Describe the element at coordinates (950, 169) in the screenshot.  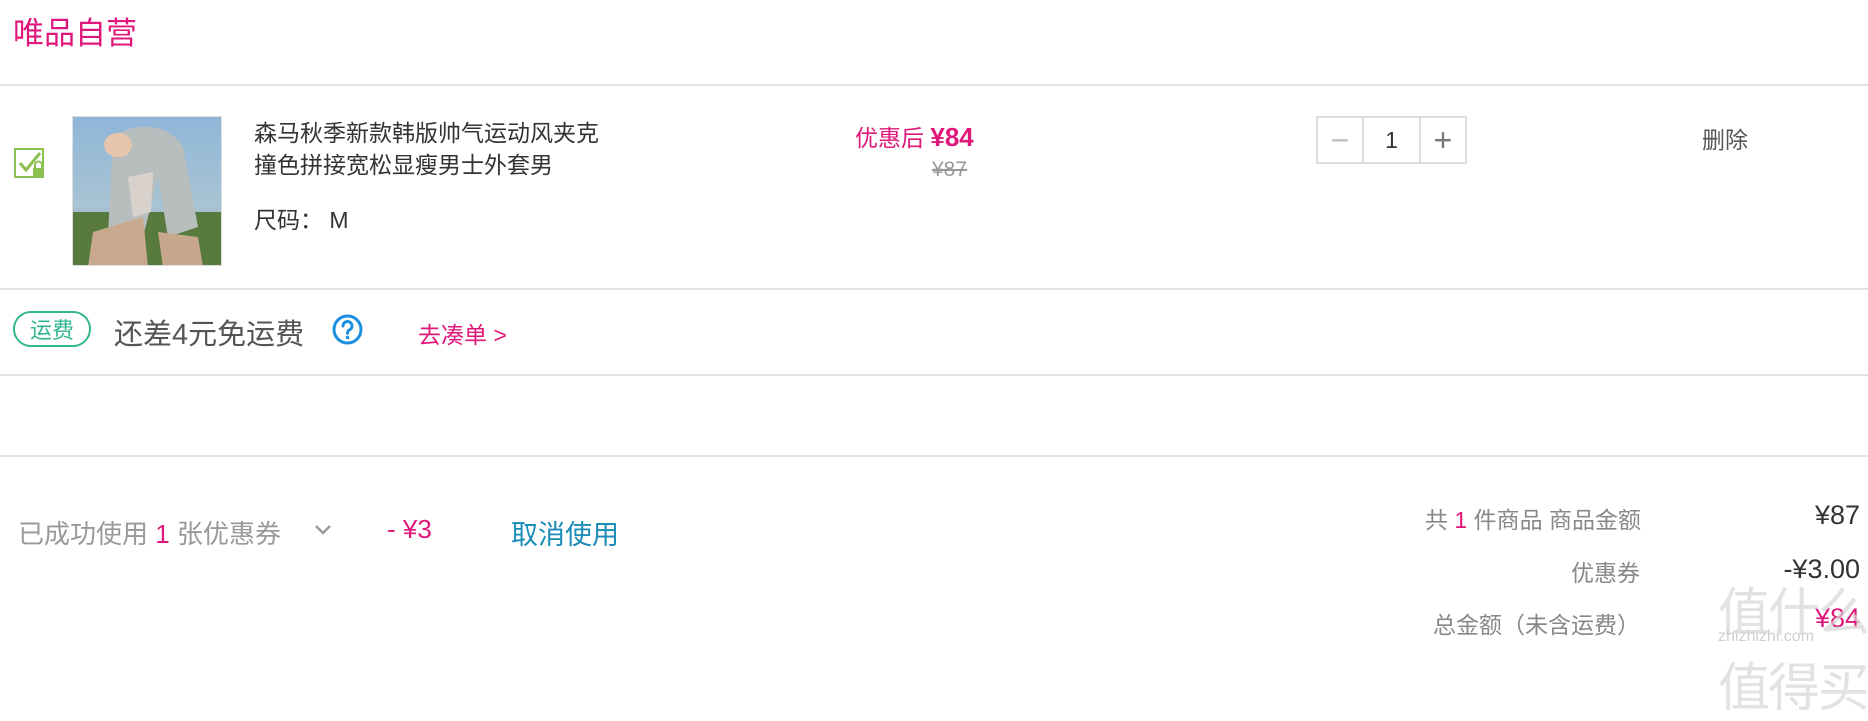
I see `original-price: ¥87` at that location.